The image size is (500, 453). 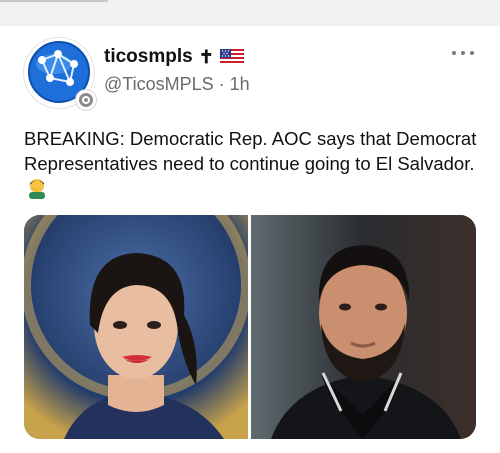 I want to click on avatar, so click(x=60, y=74).